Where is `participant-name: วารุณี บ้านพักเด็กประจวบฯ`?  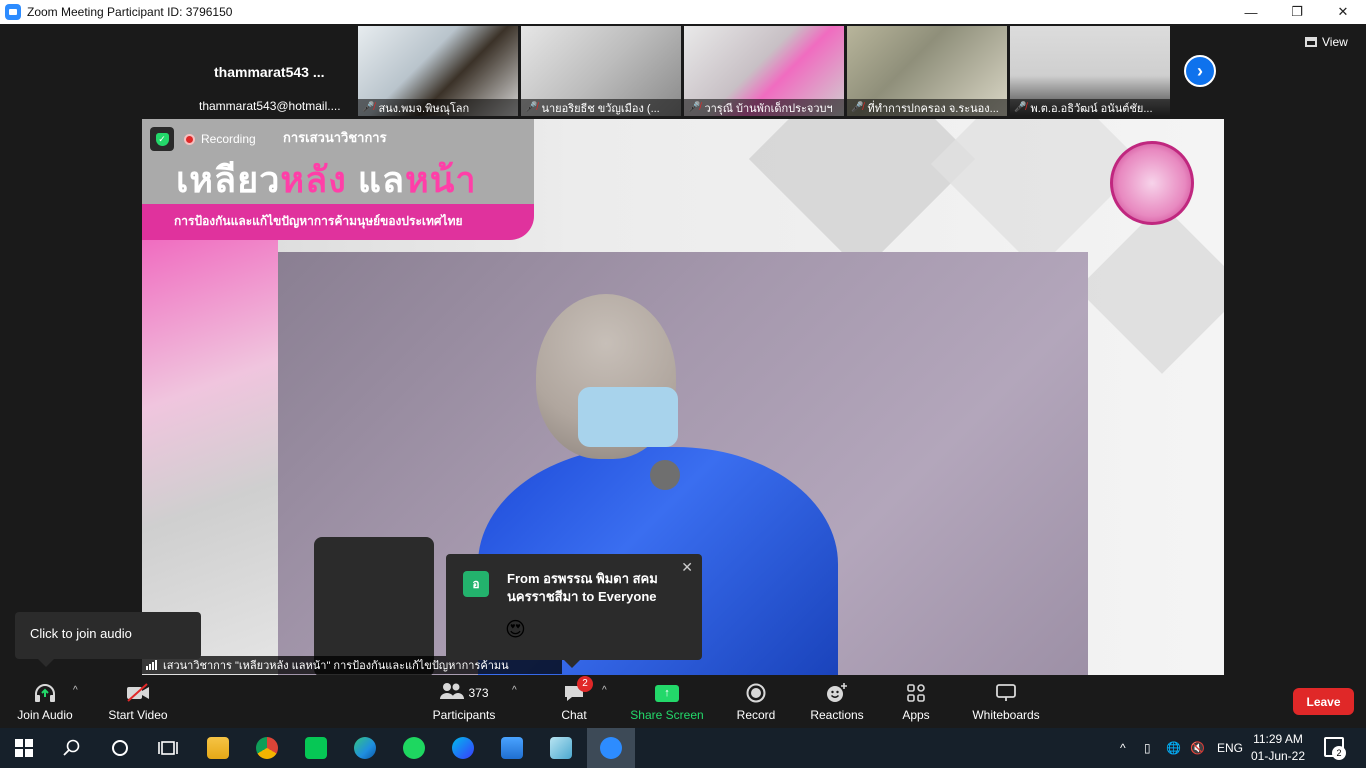
participant-name: วารุณี บ้านพักเด็กประจวบฯ is located at coordinates (768, 108).